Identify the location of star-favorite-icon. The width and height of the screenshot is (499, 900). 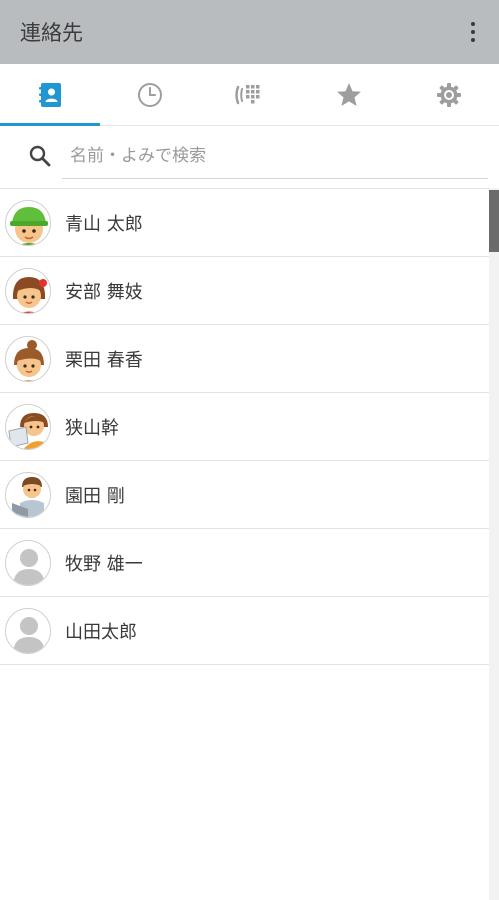
(349, 94).